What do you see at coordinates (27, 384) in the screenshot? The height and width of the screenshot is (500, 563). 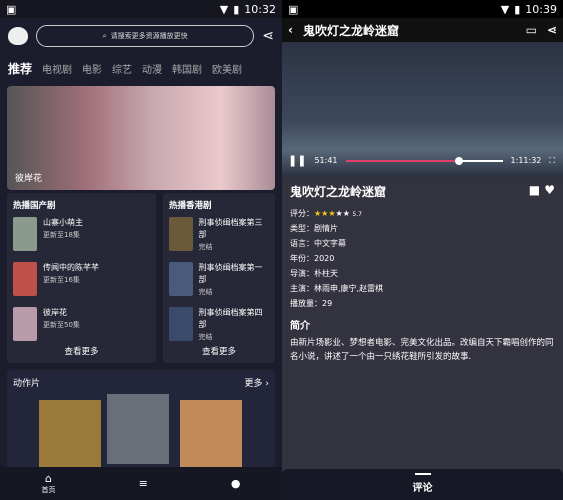 I see `section-title: 动作片` at bounding box center [27, 384].